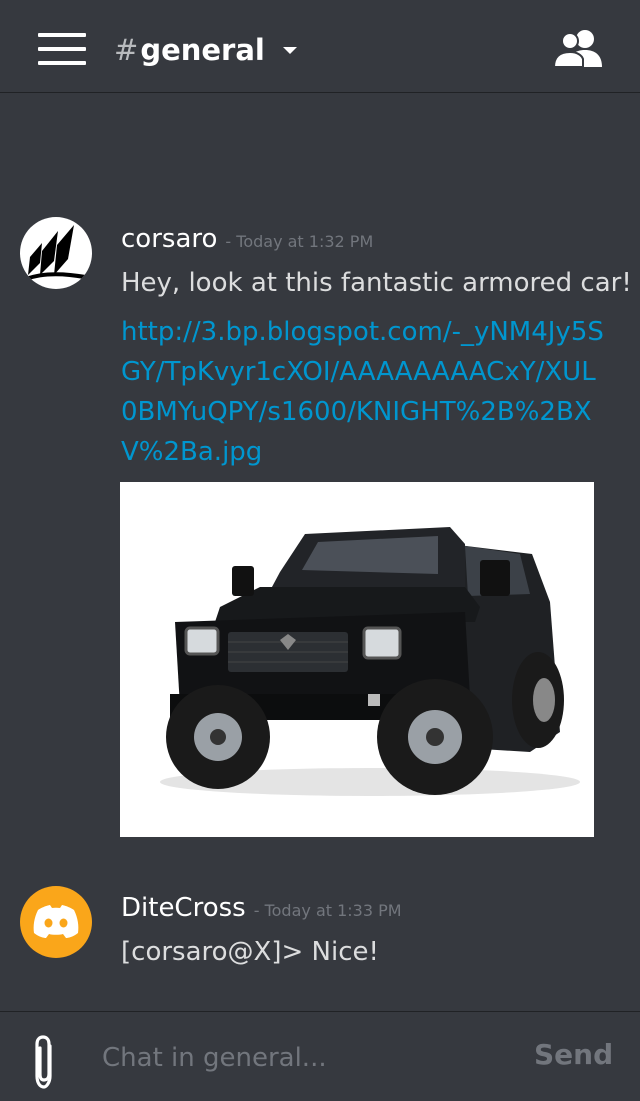 The width and height of the screenshot is (640, 1101). Describe the element at coordinates (302, 1058) in the screenshot. I see `chat-input` at that location.